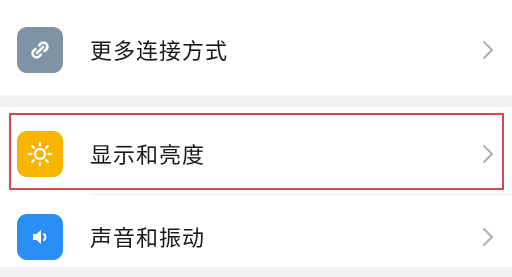 Image resolution: width=512 pixels, height=277 pixels. I want to click on row-divider, so click(301, 194).